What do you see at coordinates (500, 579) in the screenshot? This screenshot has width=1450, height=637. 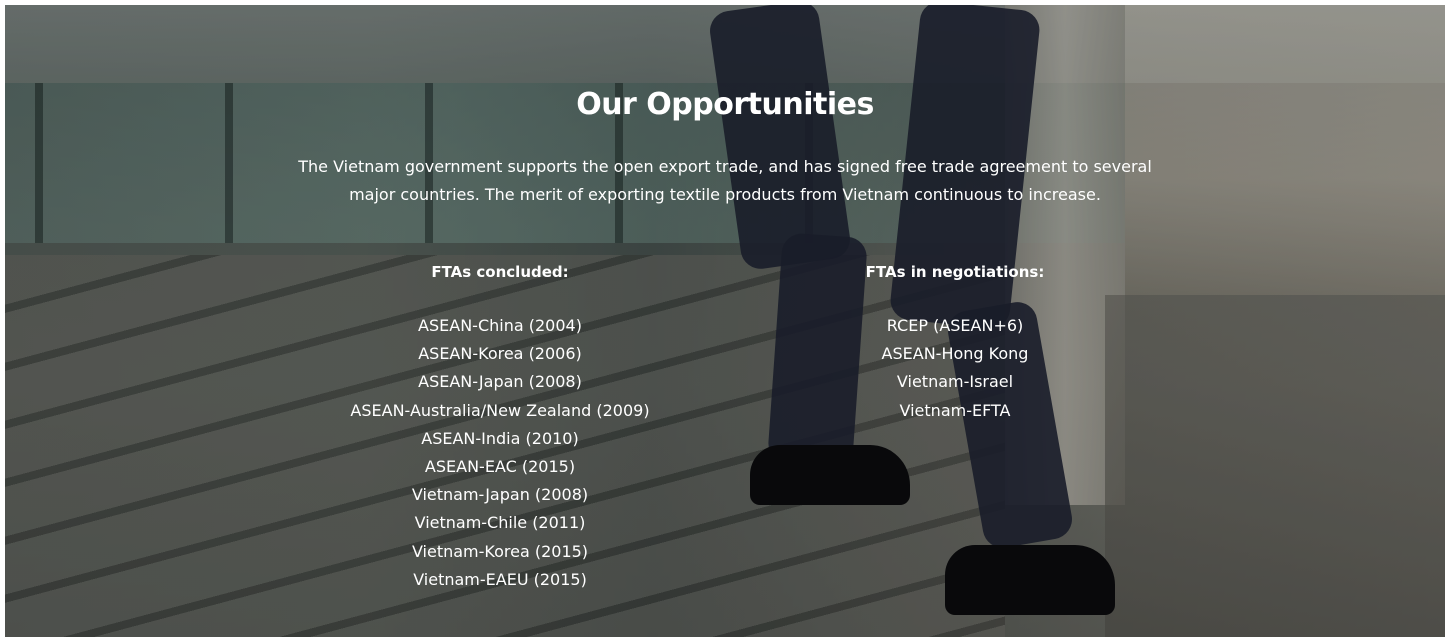 I see `list-item: Vietnam-EAEU (2015)` at bounding box center [500, 579].